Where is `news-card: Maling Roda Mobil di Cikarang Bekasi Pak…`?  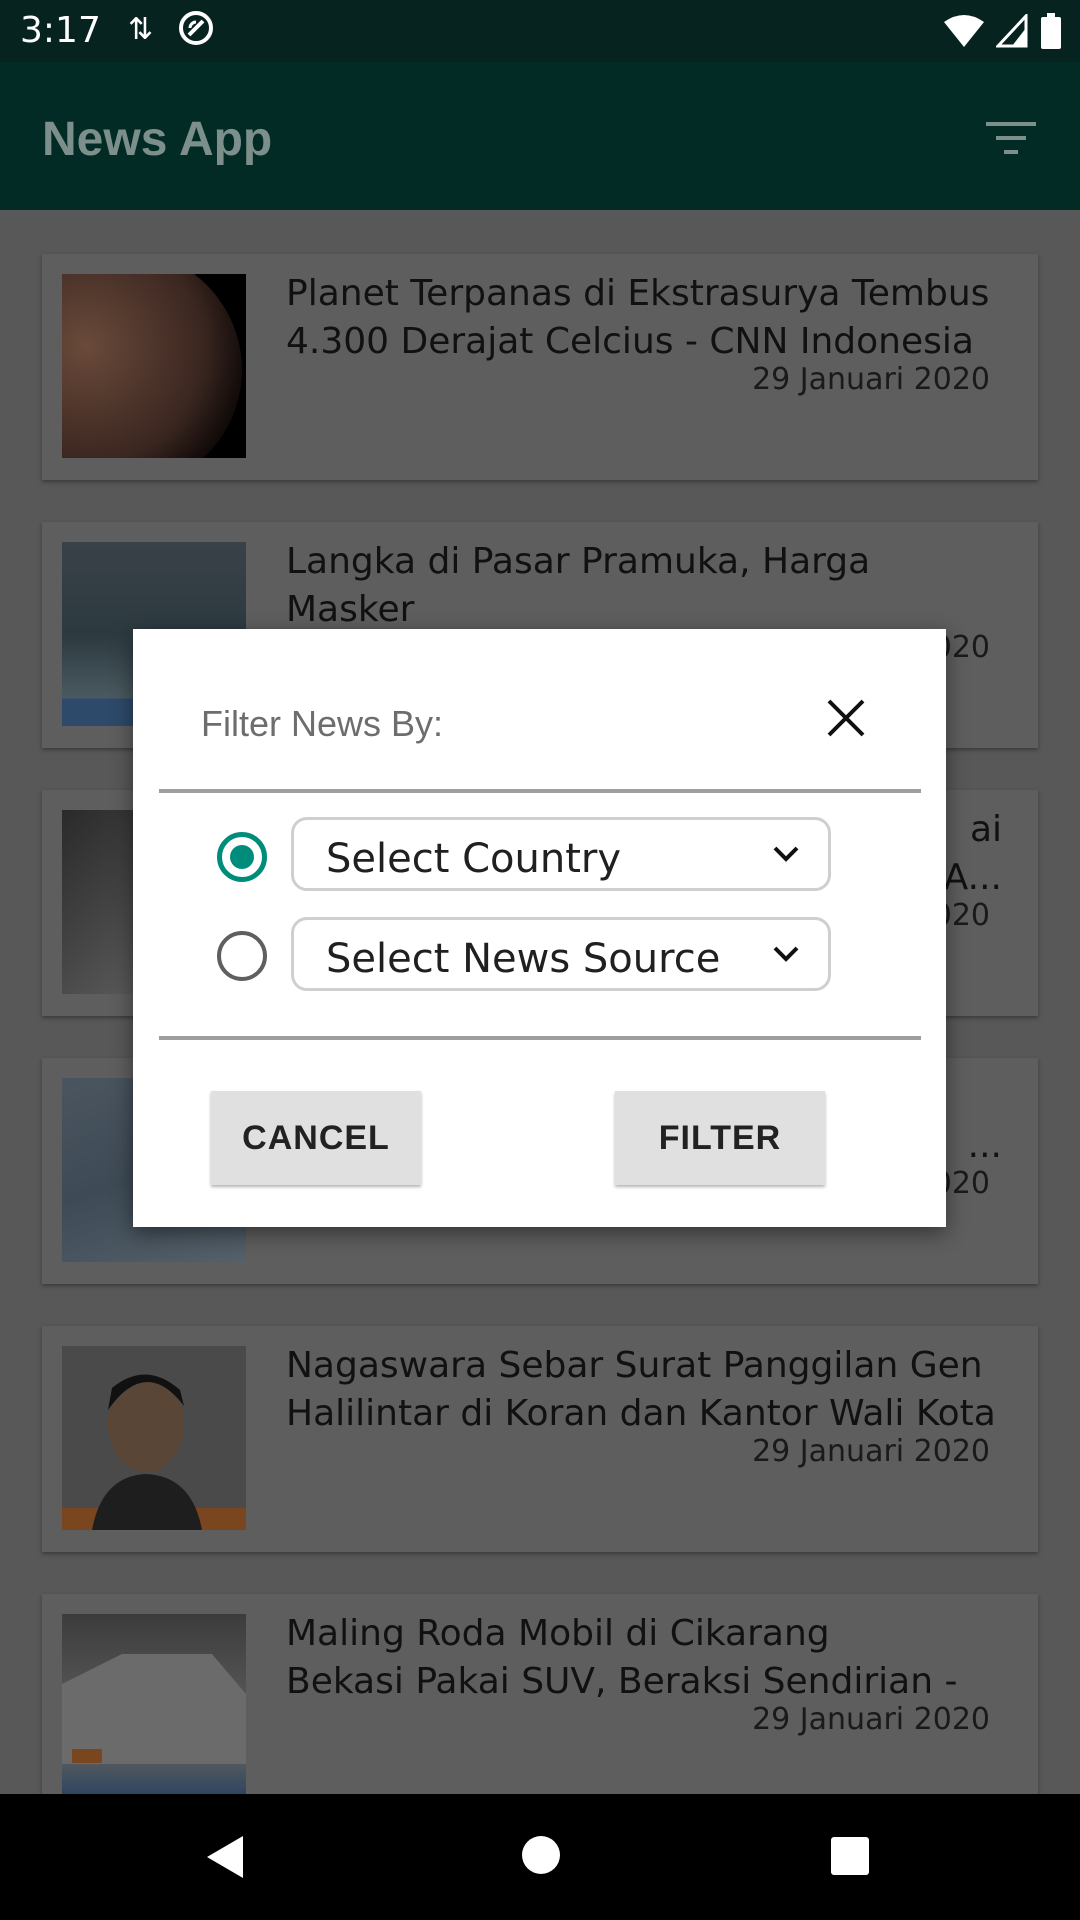 news-card: Maling Roda Mobil di Cikarang Bekasi Pak… is located at coordinates (540, 1694).